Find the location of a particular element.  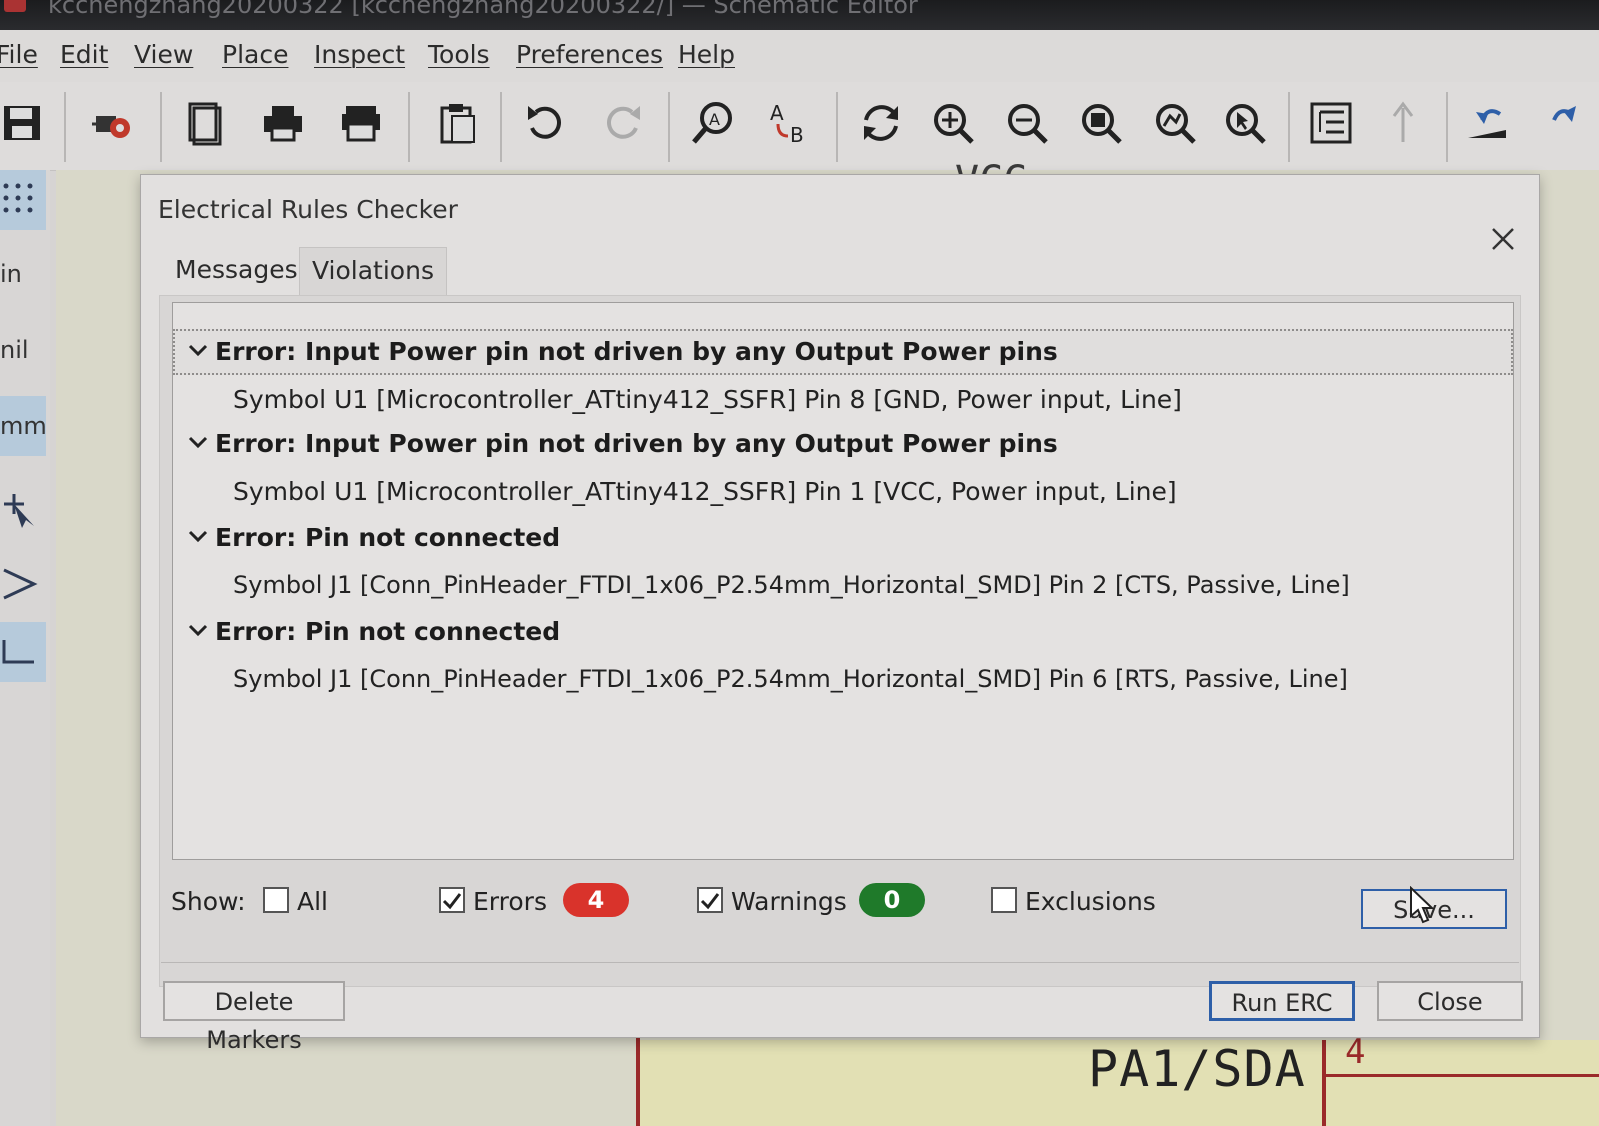

find-icon: A is located at coordinates (713, 123).